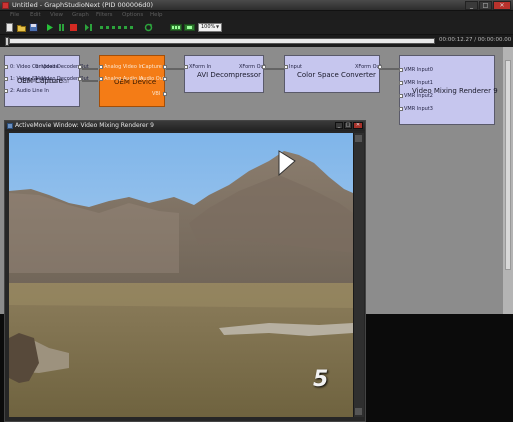 The height and width of the screenshot is (422, 513). I want to click on pin-label: Audio Out, so click(152, 79).